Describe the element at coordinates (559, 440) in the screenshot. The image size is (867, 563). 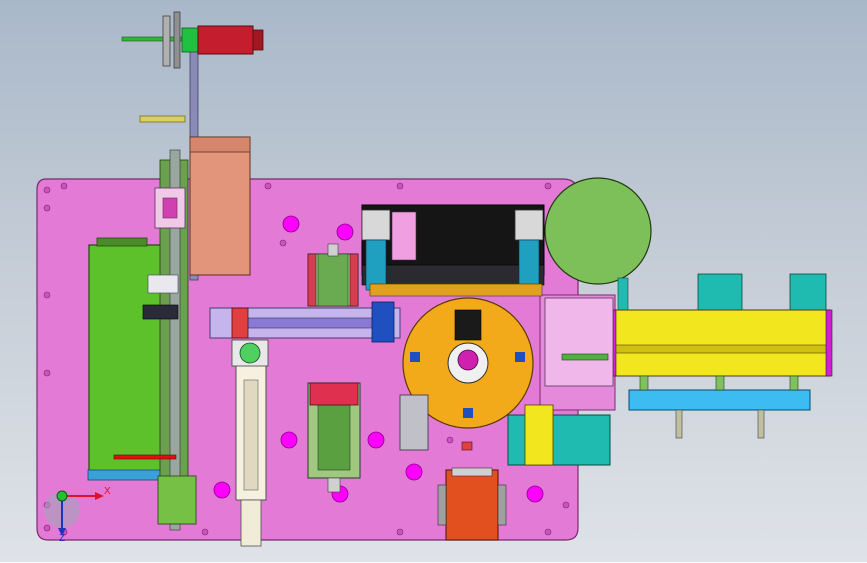
I see `teal-block` at that location.